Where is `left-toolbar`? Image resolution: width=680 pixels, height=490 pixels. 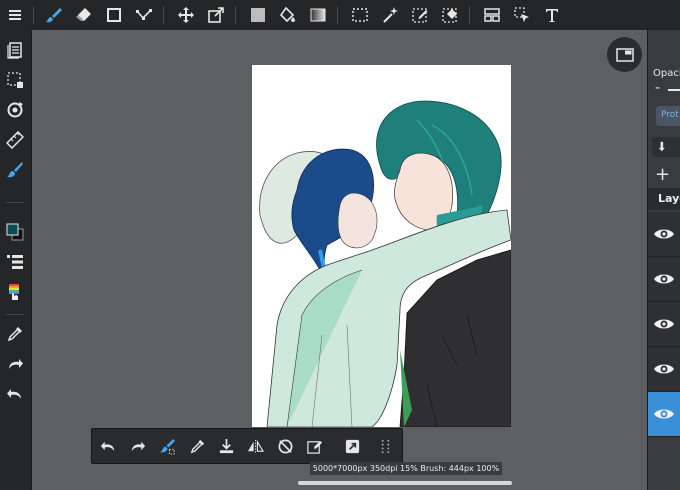
left-toolbar is located at coordinates (16, 260).